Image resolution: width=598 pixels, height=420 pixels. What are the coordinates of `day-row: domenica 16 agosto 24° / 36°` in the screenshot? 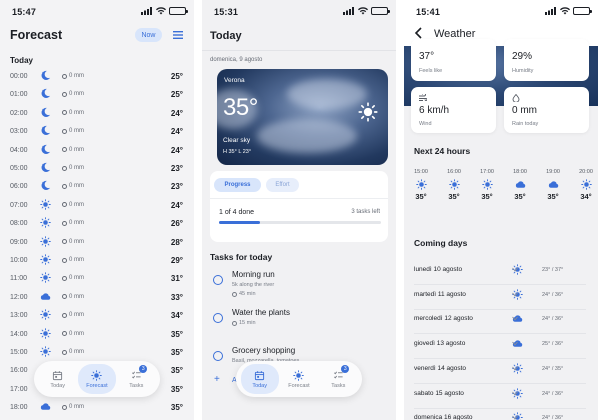 It's located at (500, 414).